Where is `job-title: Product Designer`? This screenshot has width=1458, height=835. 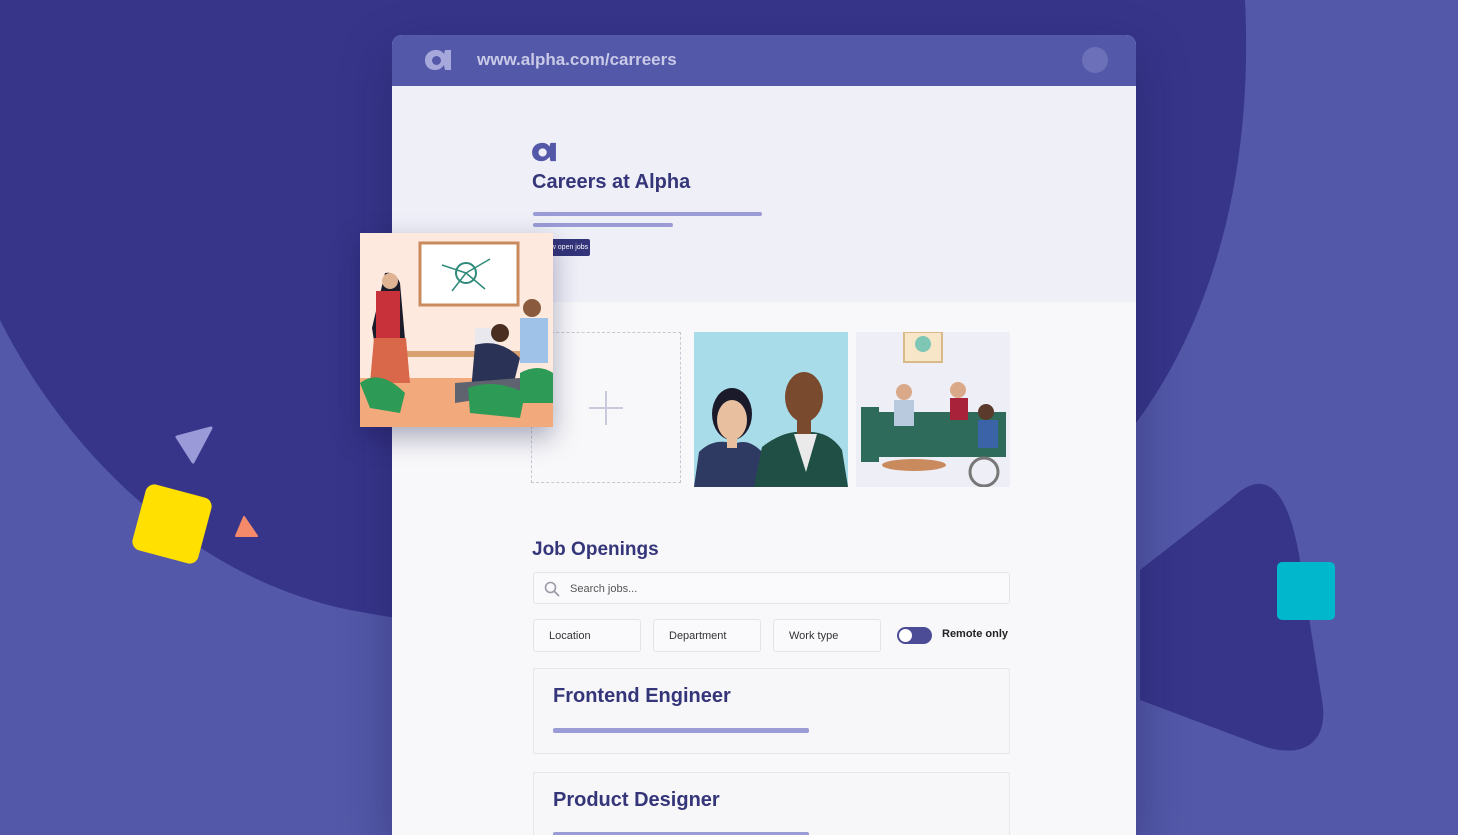
job-title: Product Designer is located at coordinates (636, 800).